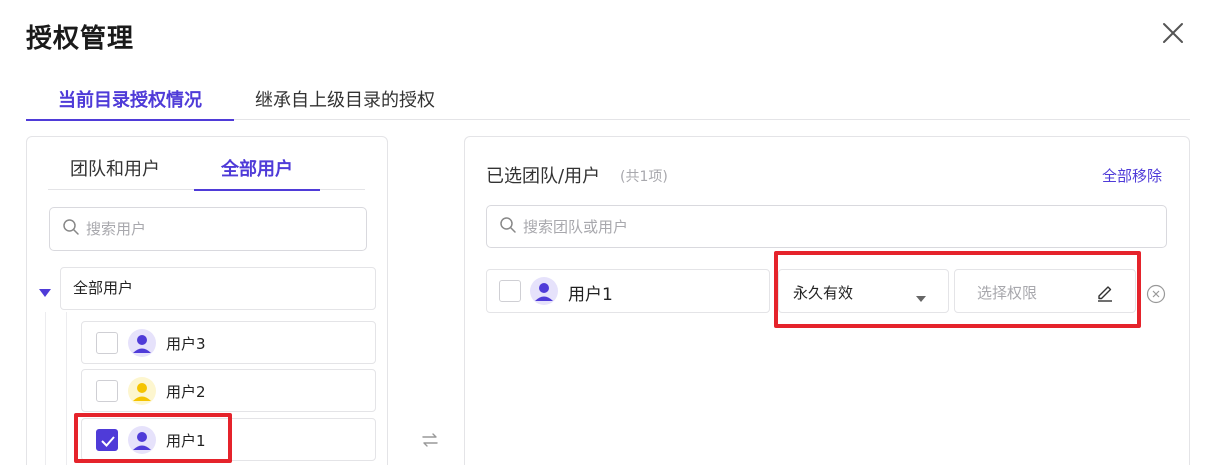 The height and width of the screenshot is (465, 1212). Describe the element at coordinates (510, 291) in the screenshot. I see `selected-user-checkbox` at that location.